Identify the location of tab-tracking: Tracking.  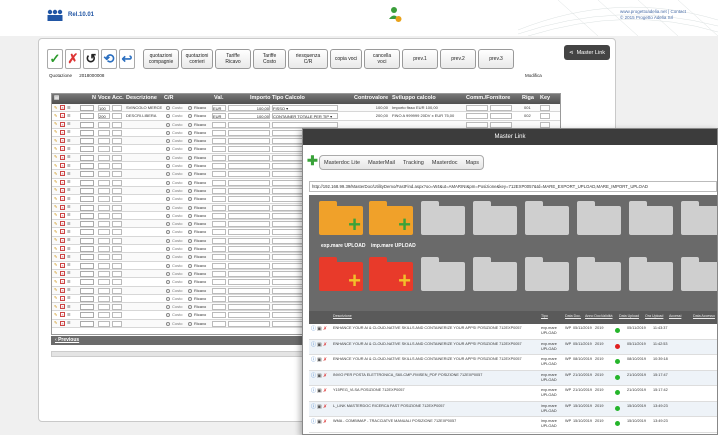
(413, 163).